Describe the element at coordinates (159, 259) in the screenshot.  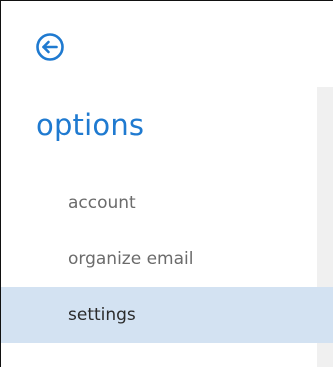
I see `nav-item-organize-email: organize email` at that location.